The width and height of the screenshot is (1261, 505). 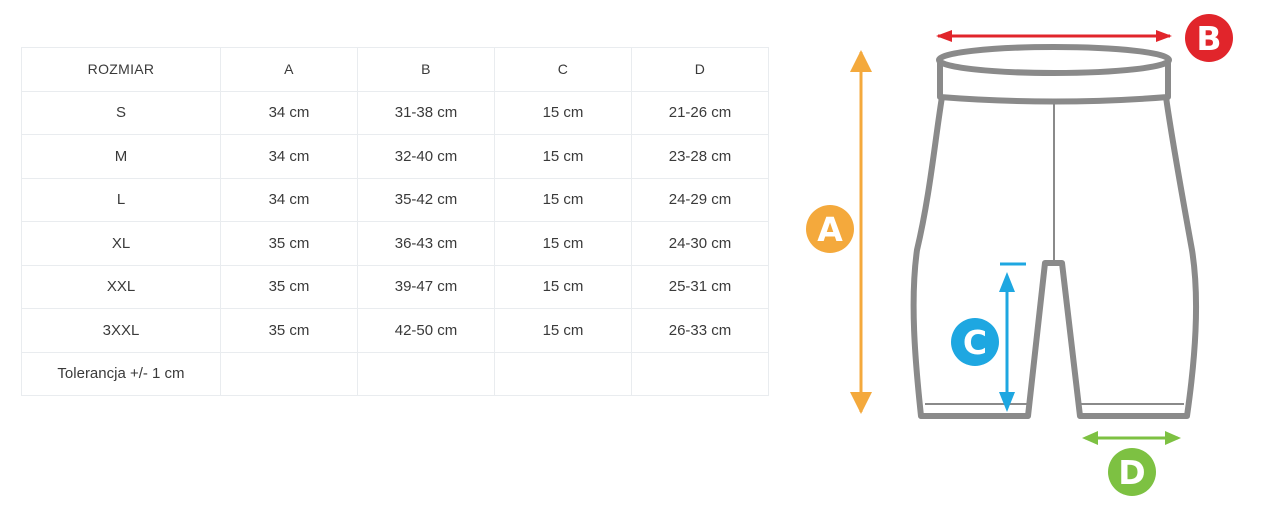 What do you see at coordinates (121, 69) in the screenshot?
I see `header-cell-size: ROZMIAR` at bounding box center [121, 69].